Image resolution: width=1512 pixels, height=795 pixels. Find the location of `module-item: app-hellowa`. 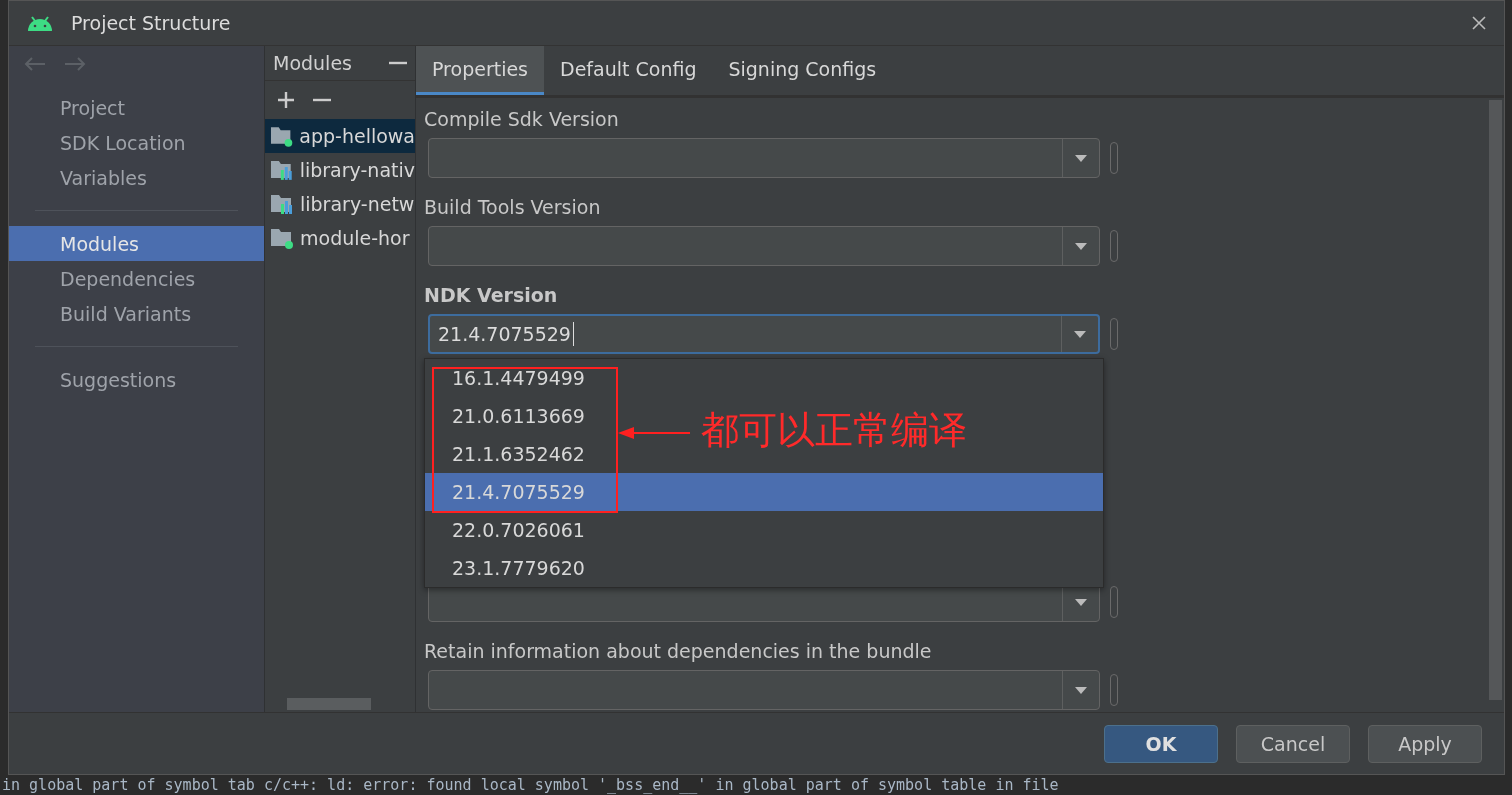

module-item: app-hellowa is located at coordinates (340, 136).